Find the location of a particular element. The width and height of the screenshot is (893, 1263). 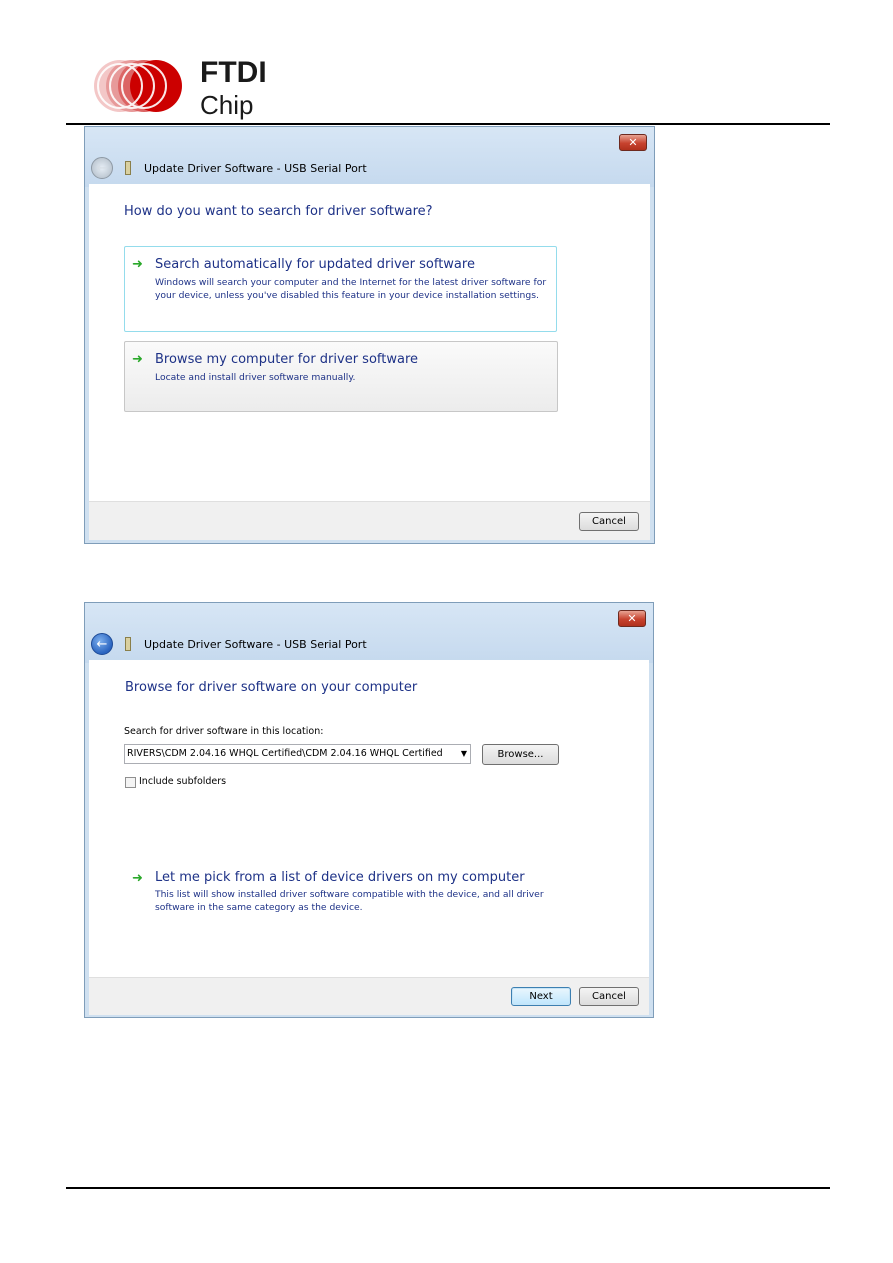

include-subfolders-checkbox is located at coordinates (130, 782).